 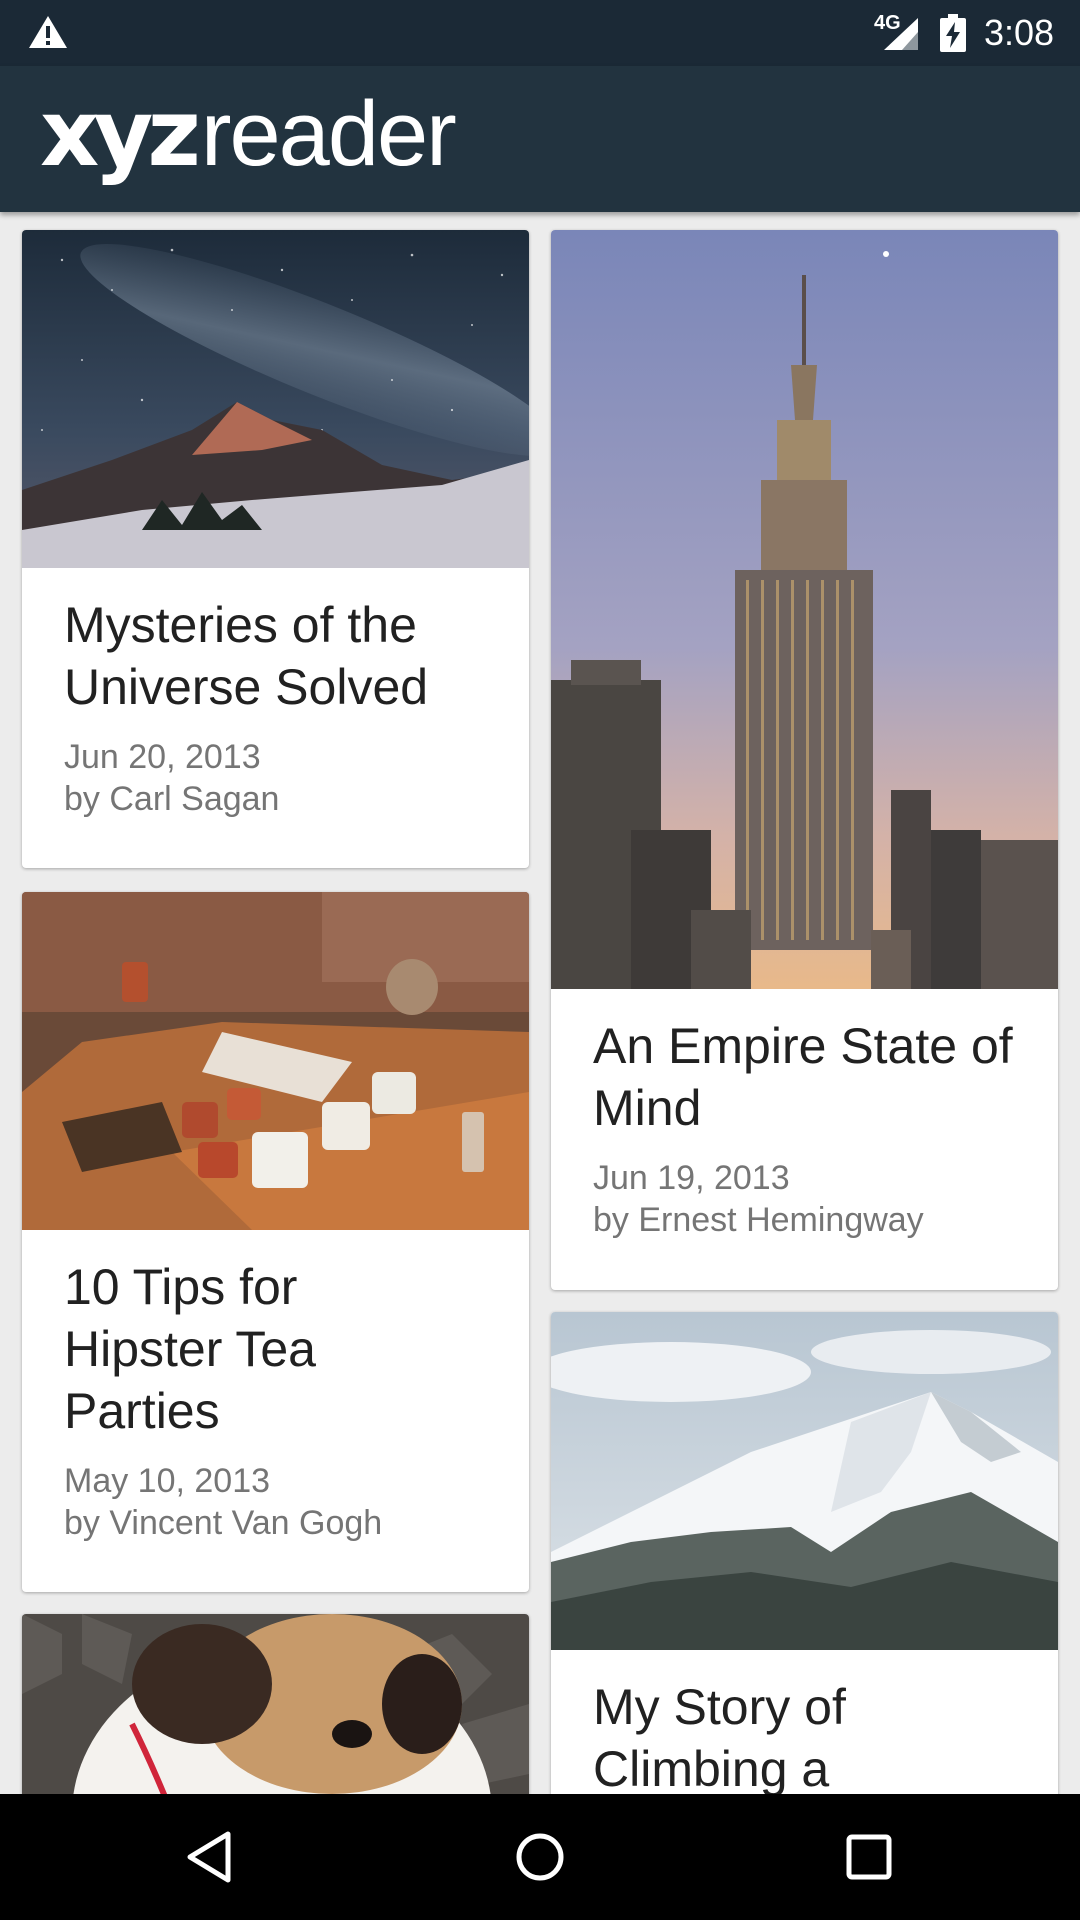 What do you see at coordinates (691, 1178) in the screenshot?
I see `article-date: Jun 19, 2013` at bounding box center [691, 1178].